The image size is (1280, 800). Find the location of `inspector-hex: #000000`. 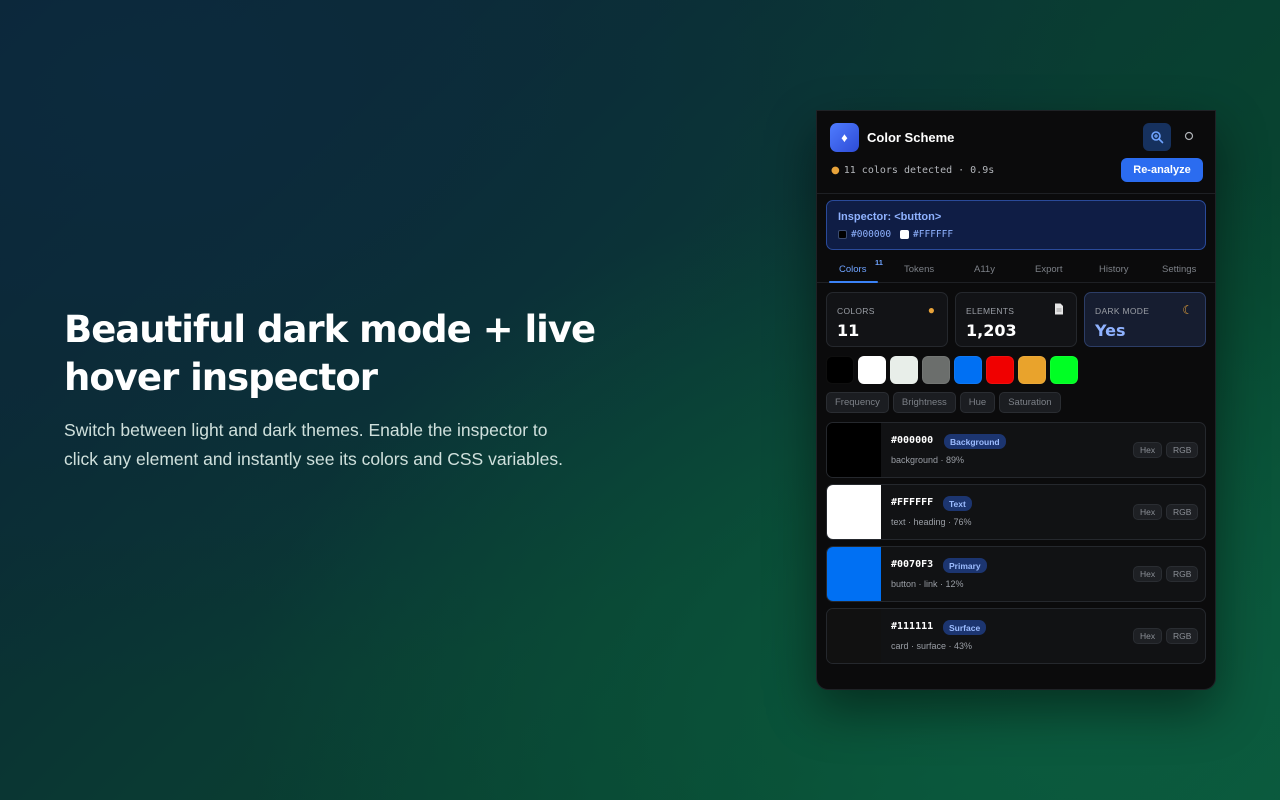

inspector-hex: #000000 is located at coordinates (871, 234).